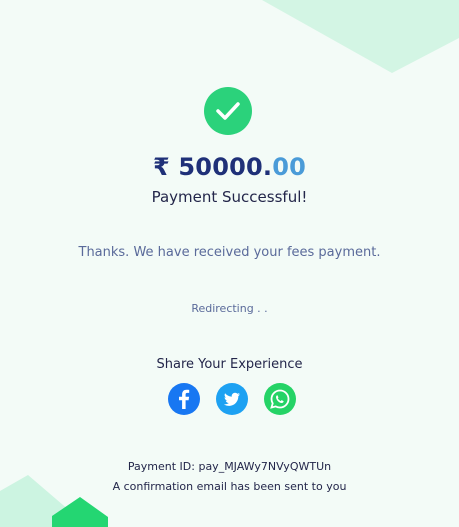  What do you see at coordinates (184, 399) in the screenshot?
I see `facebook-icon` at bounding box center [184, 399].